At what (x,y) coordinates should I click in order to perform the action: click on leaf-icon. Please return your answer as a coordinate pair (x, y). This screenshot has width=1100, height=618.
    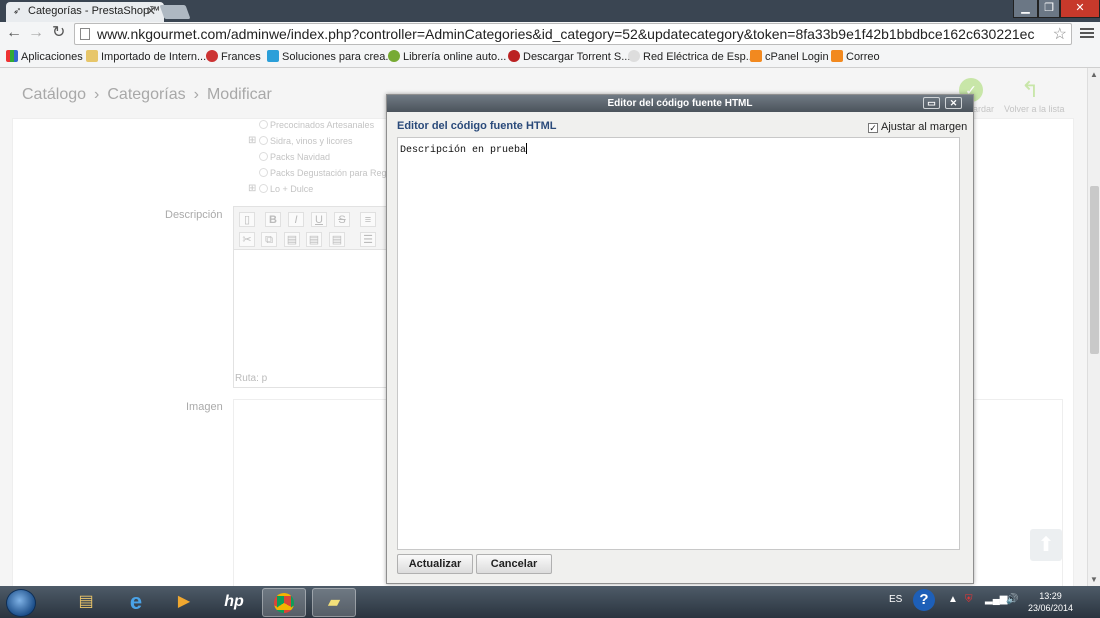
    Looking at the image, I should click on (394, 56).